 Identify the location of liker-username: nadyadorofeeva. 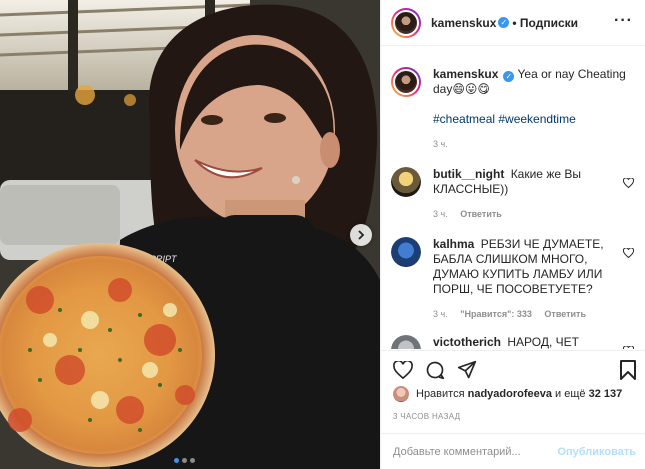
(510, 394).